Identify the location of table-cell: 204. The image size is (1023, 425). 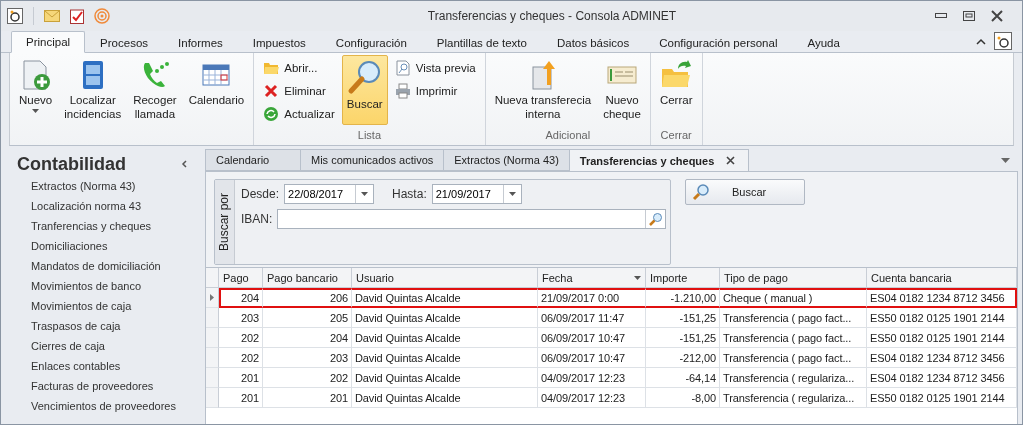
(241, 298).